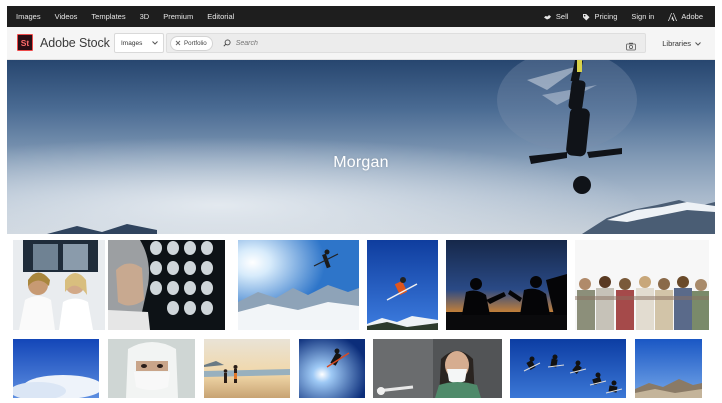  Describe the element at coordinates (668, 368) in the screenshot. I see `thumbnail-mountain-sky` at that location.